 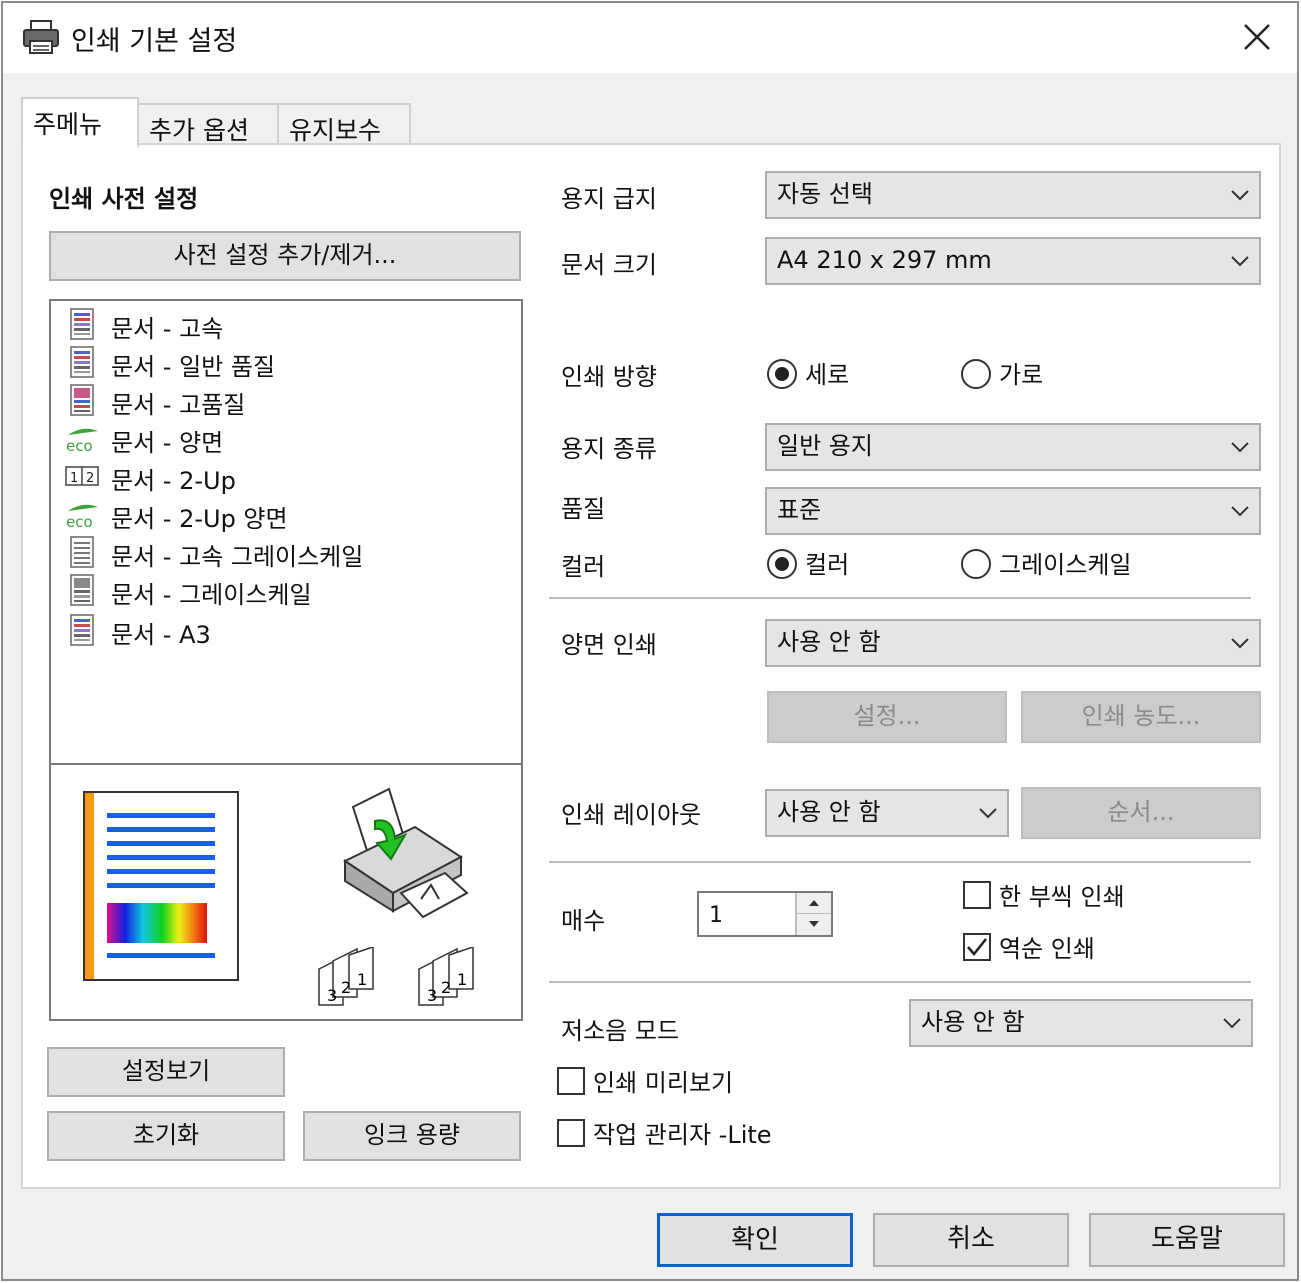 What do you see at coordinates (829, 812) in the screenshot?
I see `layout-value: 사용 안 함` at bounding box center [829, 812].